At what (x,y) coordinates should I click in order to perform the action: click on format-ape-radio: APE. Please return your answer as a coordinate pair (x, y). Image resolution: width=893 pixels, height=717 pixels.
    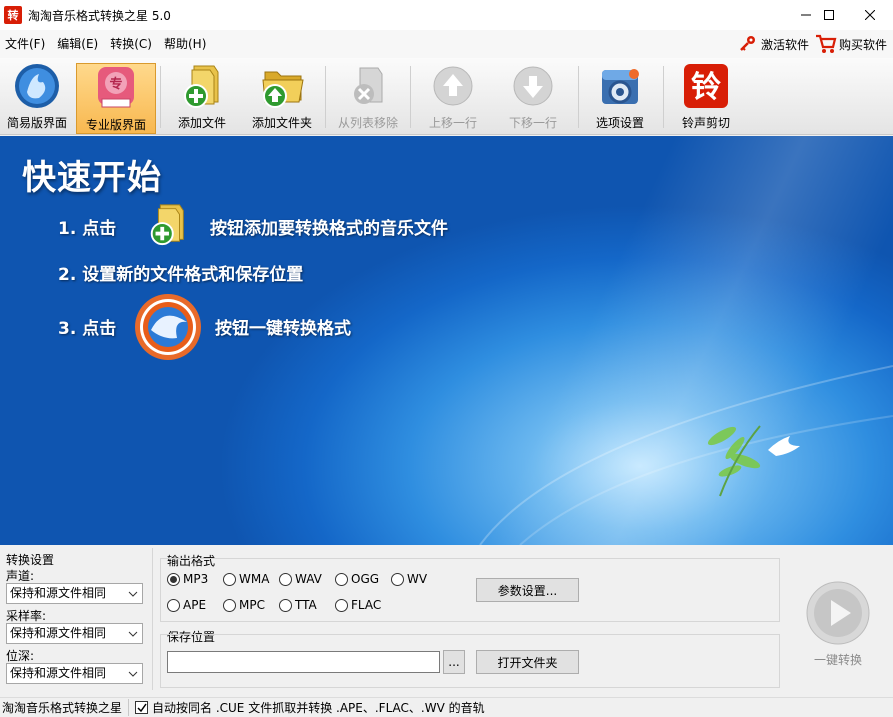
    Looking at the image, I should click on (186, 605).